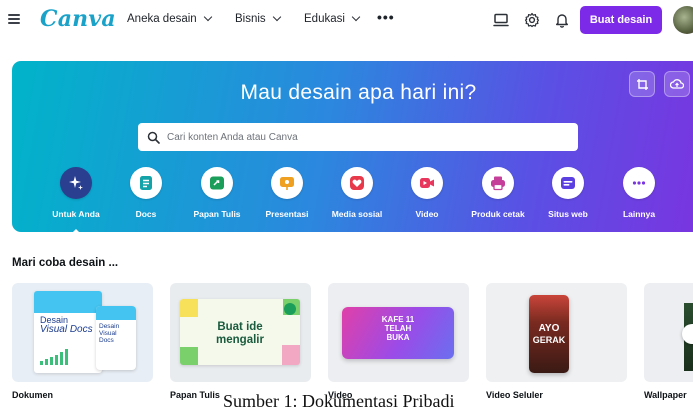 Image resolution: width=693 pixels, height=408 pixels. I want to click on website-icon, so click(568, 183).